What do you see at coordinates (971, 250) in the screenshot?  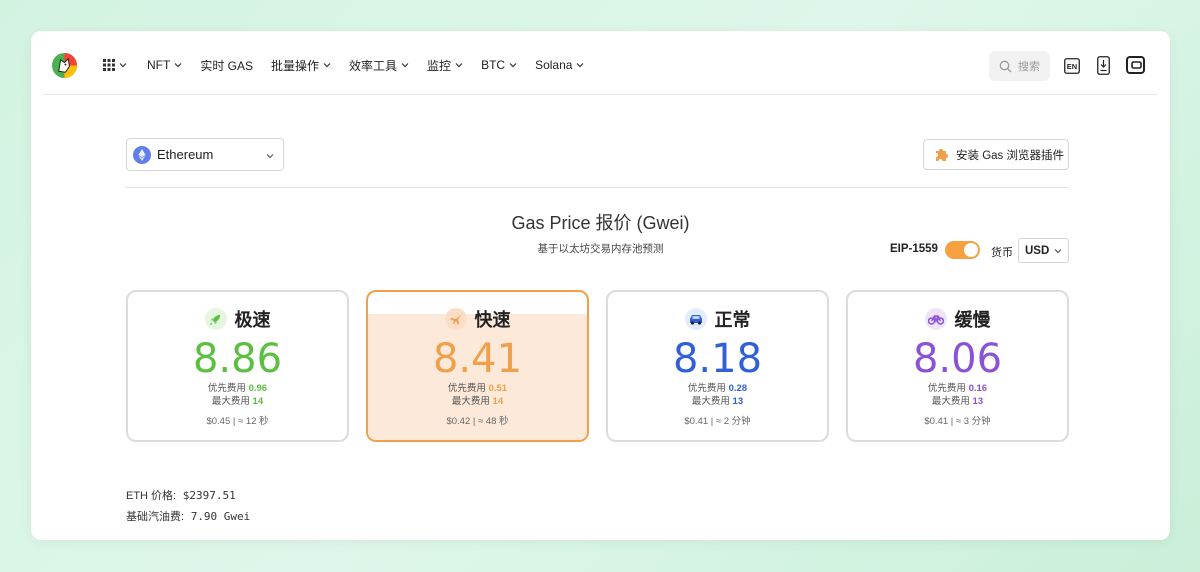 I see `toggle-knob` at bounding box center [971, 250].